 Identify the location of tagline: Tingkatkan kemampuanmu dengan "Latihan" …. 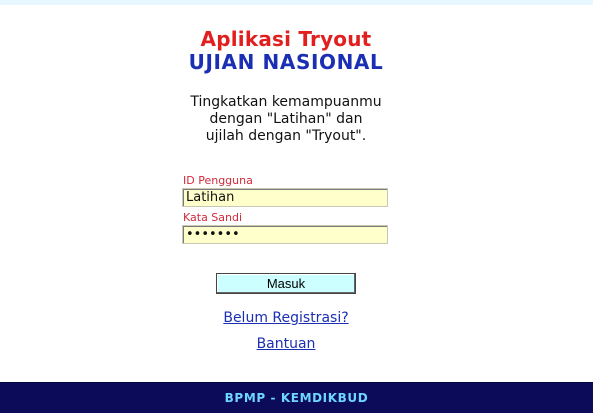
(286, 119).